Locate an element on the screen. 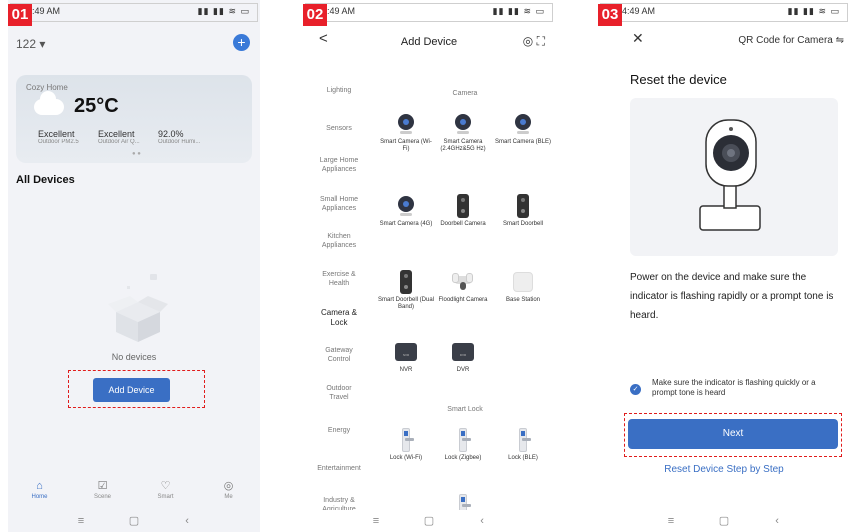 This screenshot has height=532, width=852. device-label: Doorbell Camera is located at coordinates (463, 224).